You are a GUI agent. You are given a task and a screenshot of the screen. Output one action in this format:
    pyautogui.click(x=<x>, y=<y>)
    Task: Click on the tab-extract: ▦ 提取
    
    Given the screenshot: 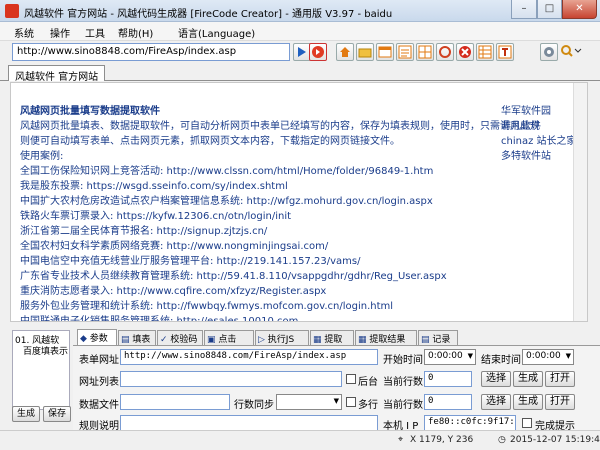 What is the action you would take?
    pyautogui.click(x=332, y=337)
    